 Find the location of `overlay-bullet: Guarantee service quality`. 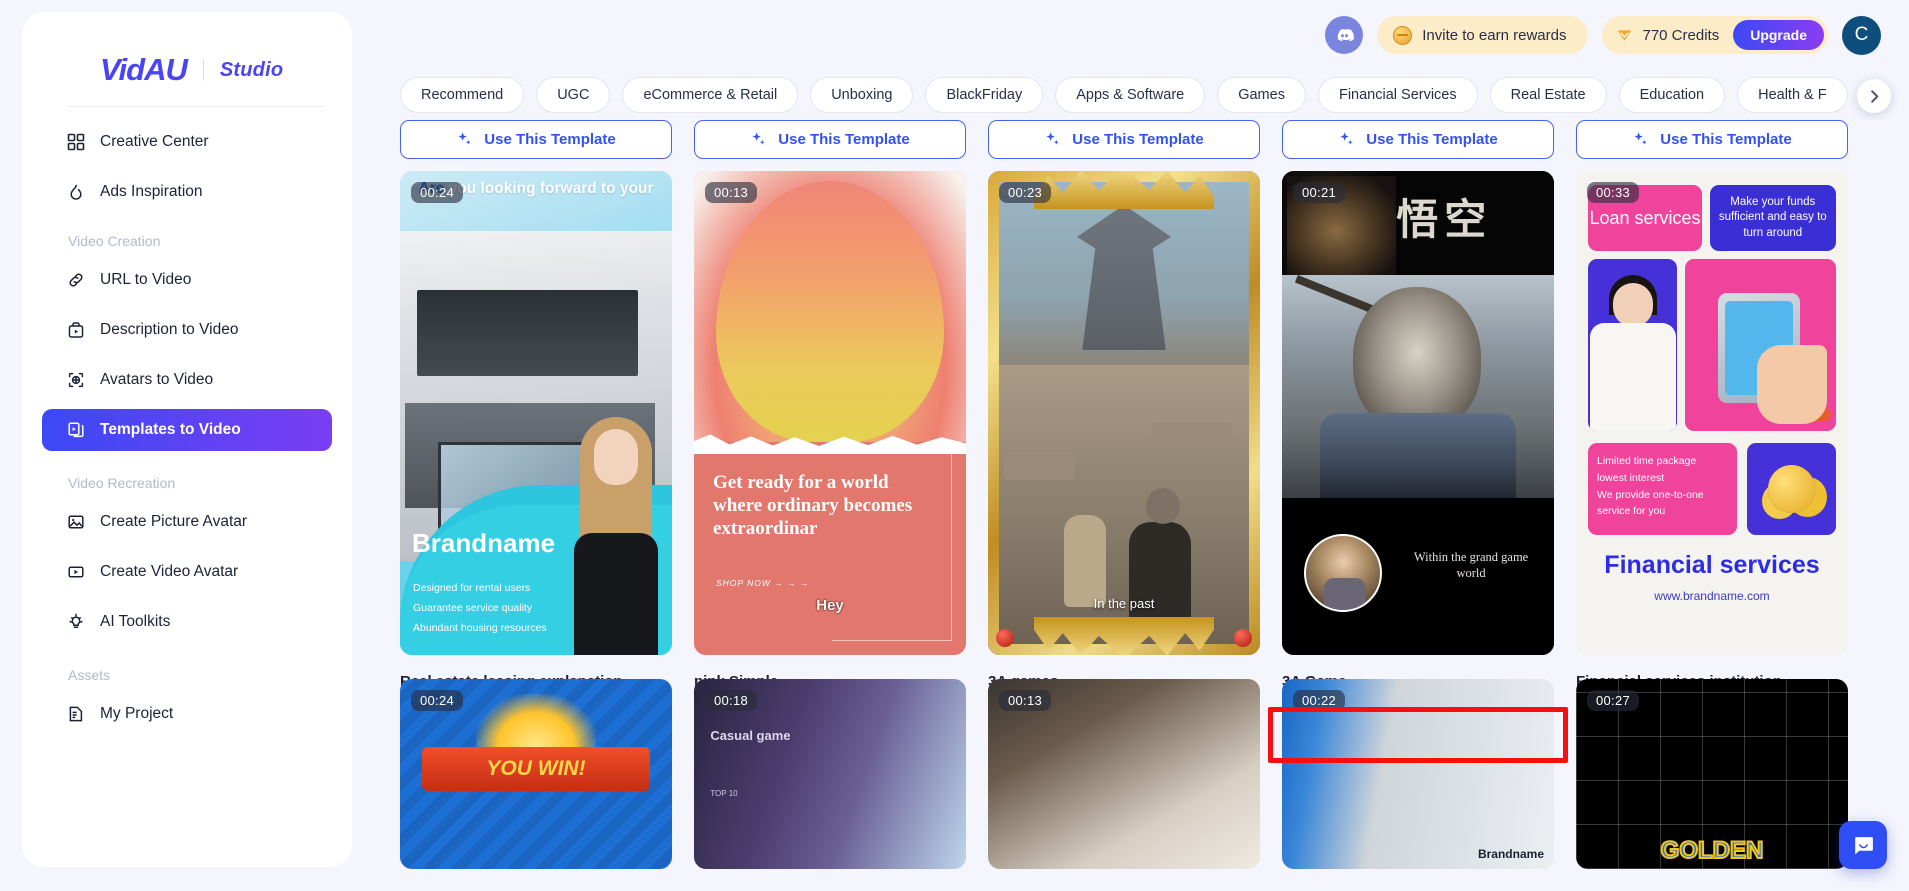

overlay-bullet: Guarantee service quality is located at coordinates (473, 608).